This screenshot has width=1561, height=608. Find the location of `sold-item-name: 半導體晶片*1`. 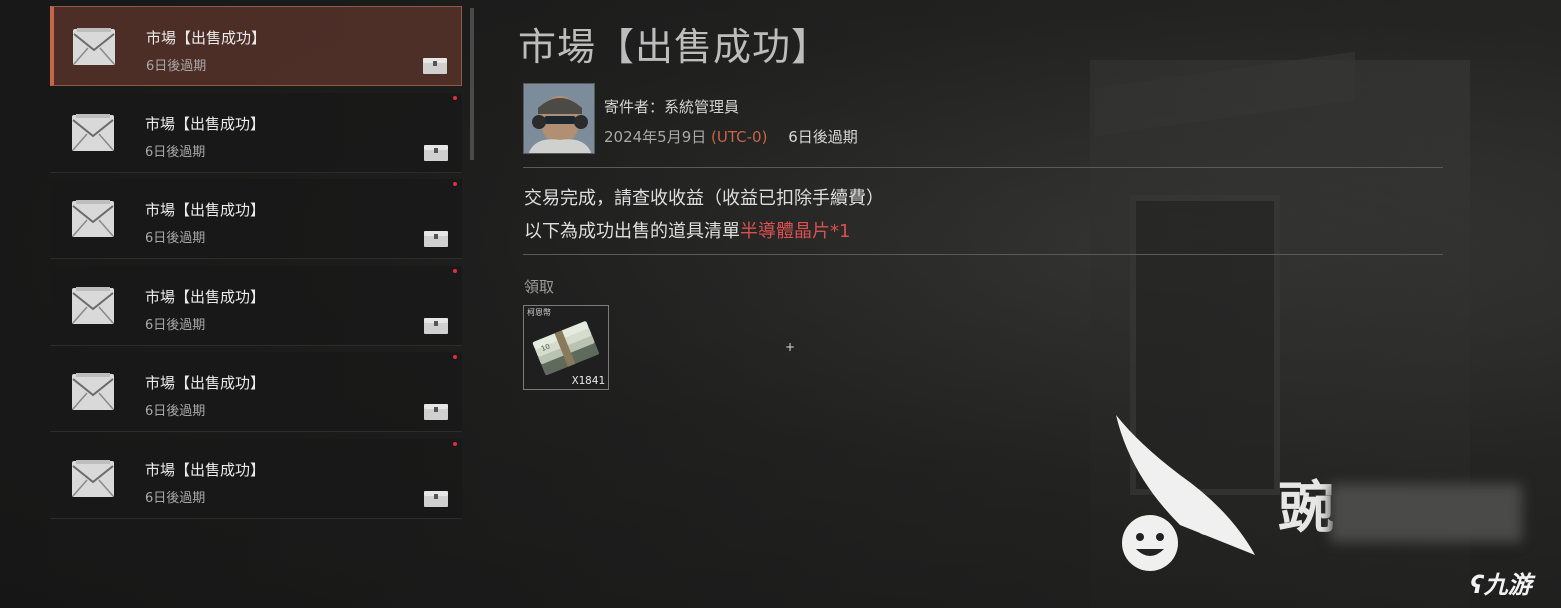

sold-item-name: 半導體晶片*1 is located at coordinates (795, 231).